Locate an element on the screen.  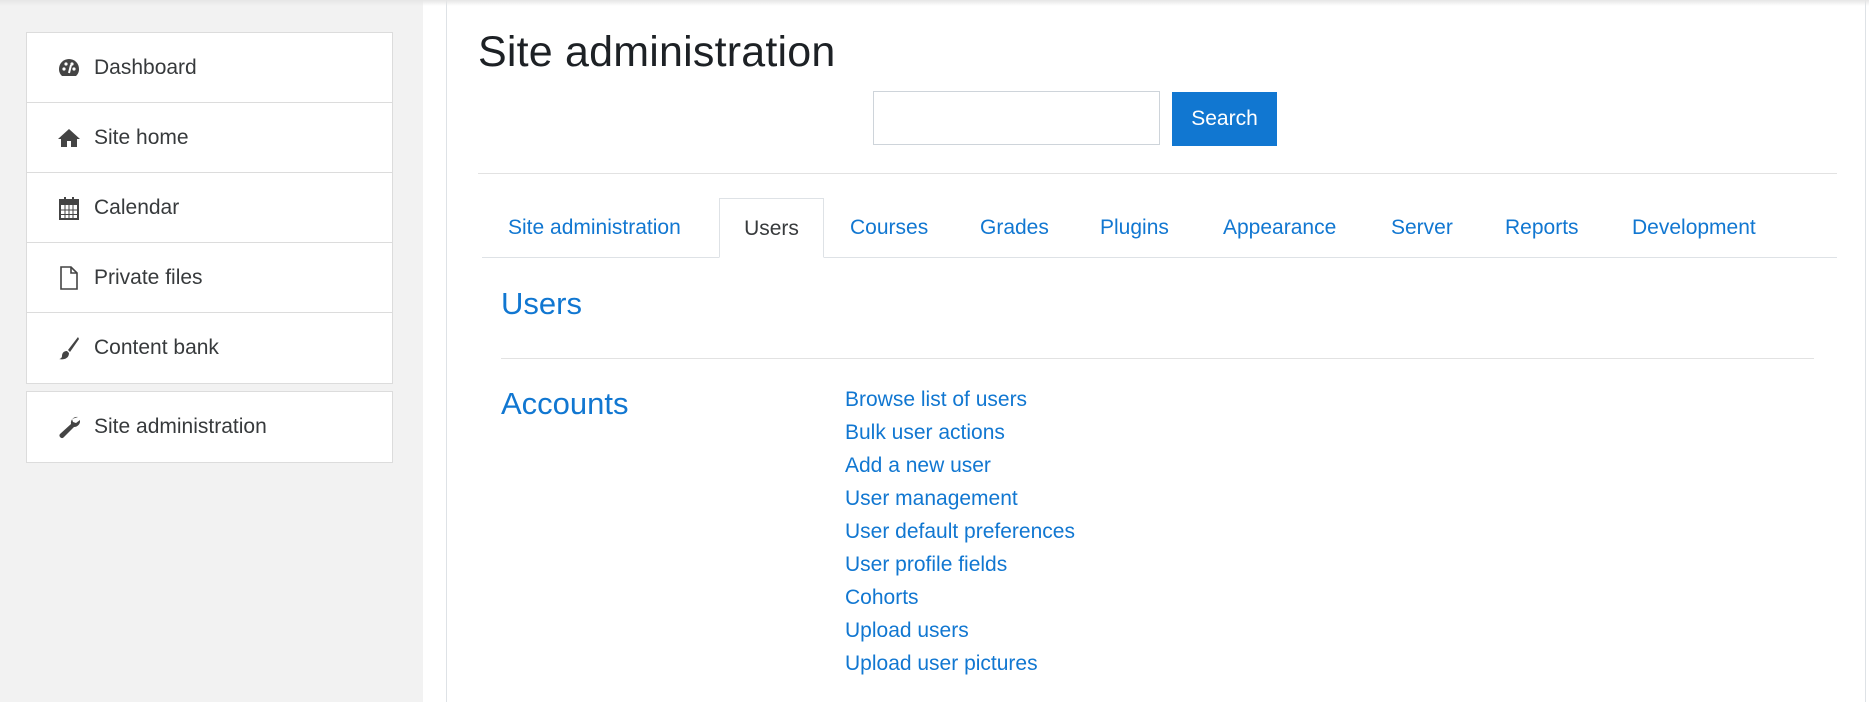
tab-server: Server is located at coordinates (1422, 227).